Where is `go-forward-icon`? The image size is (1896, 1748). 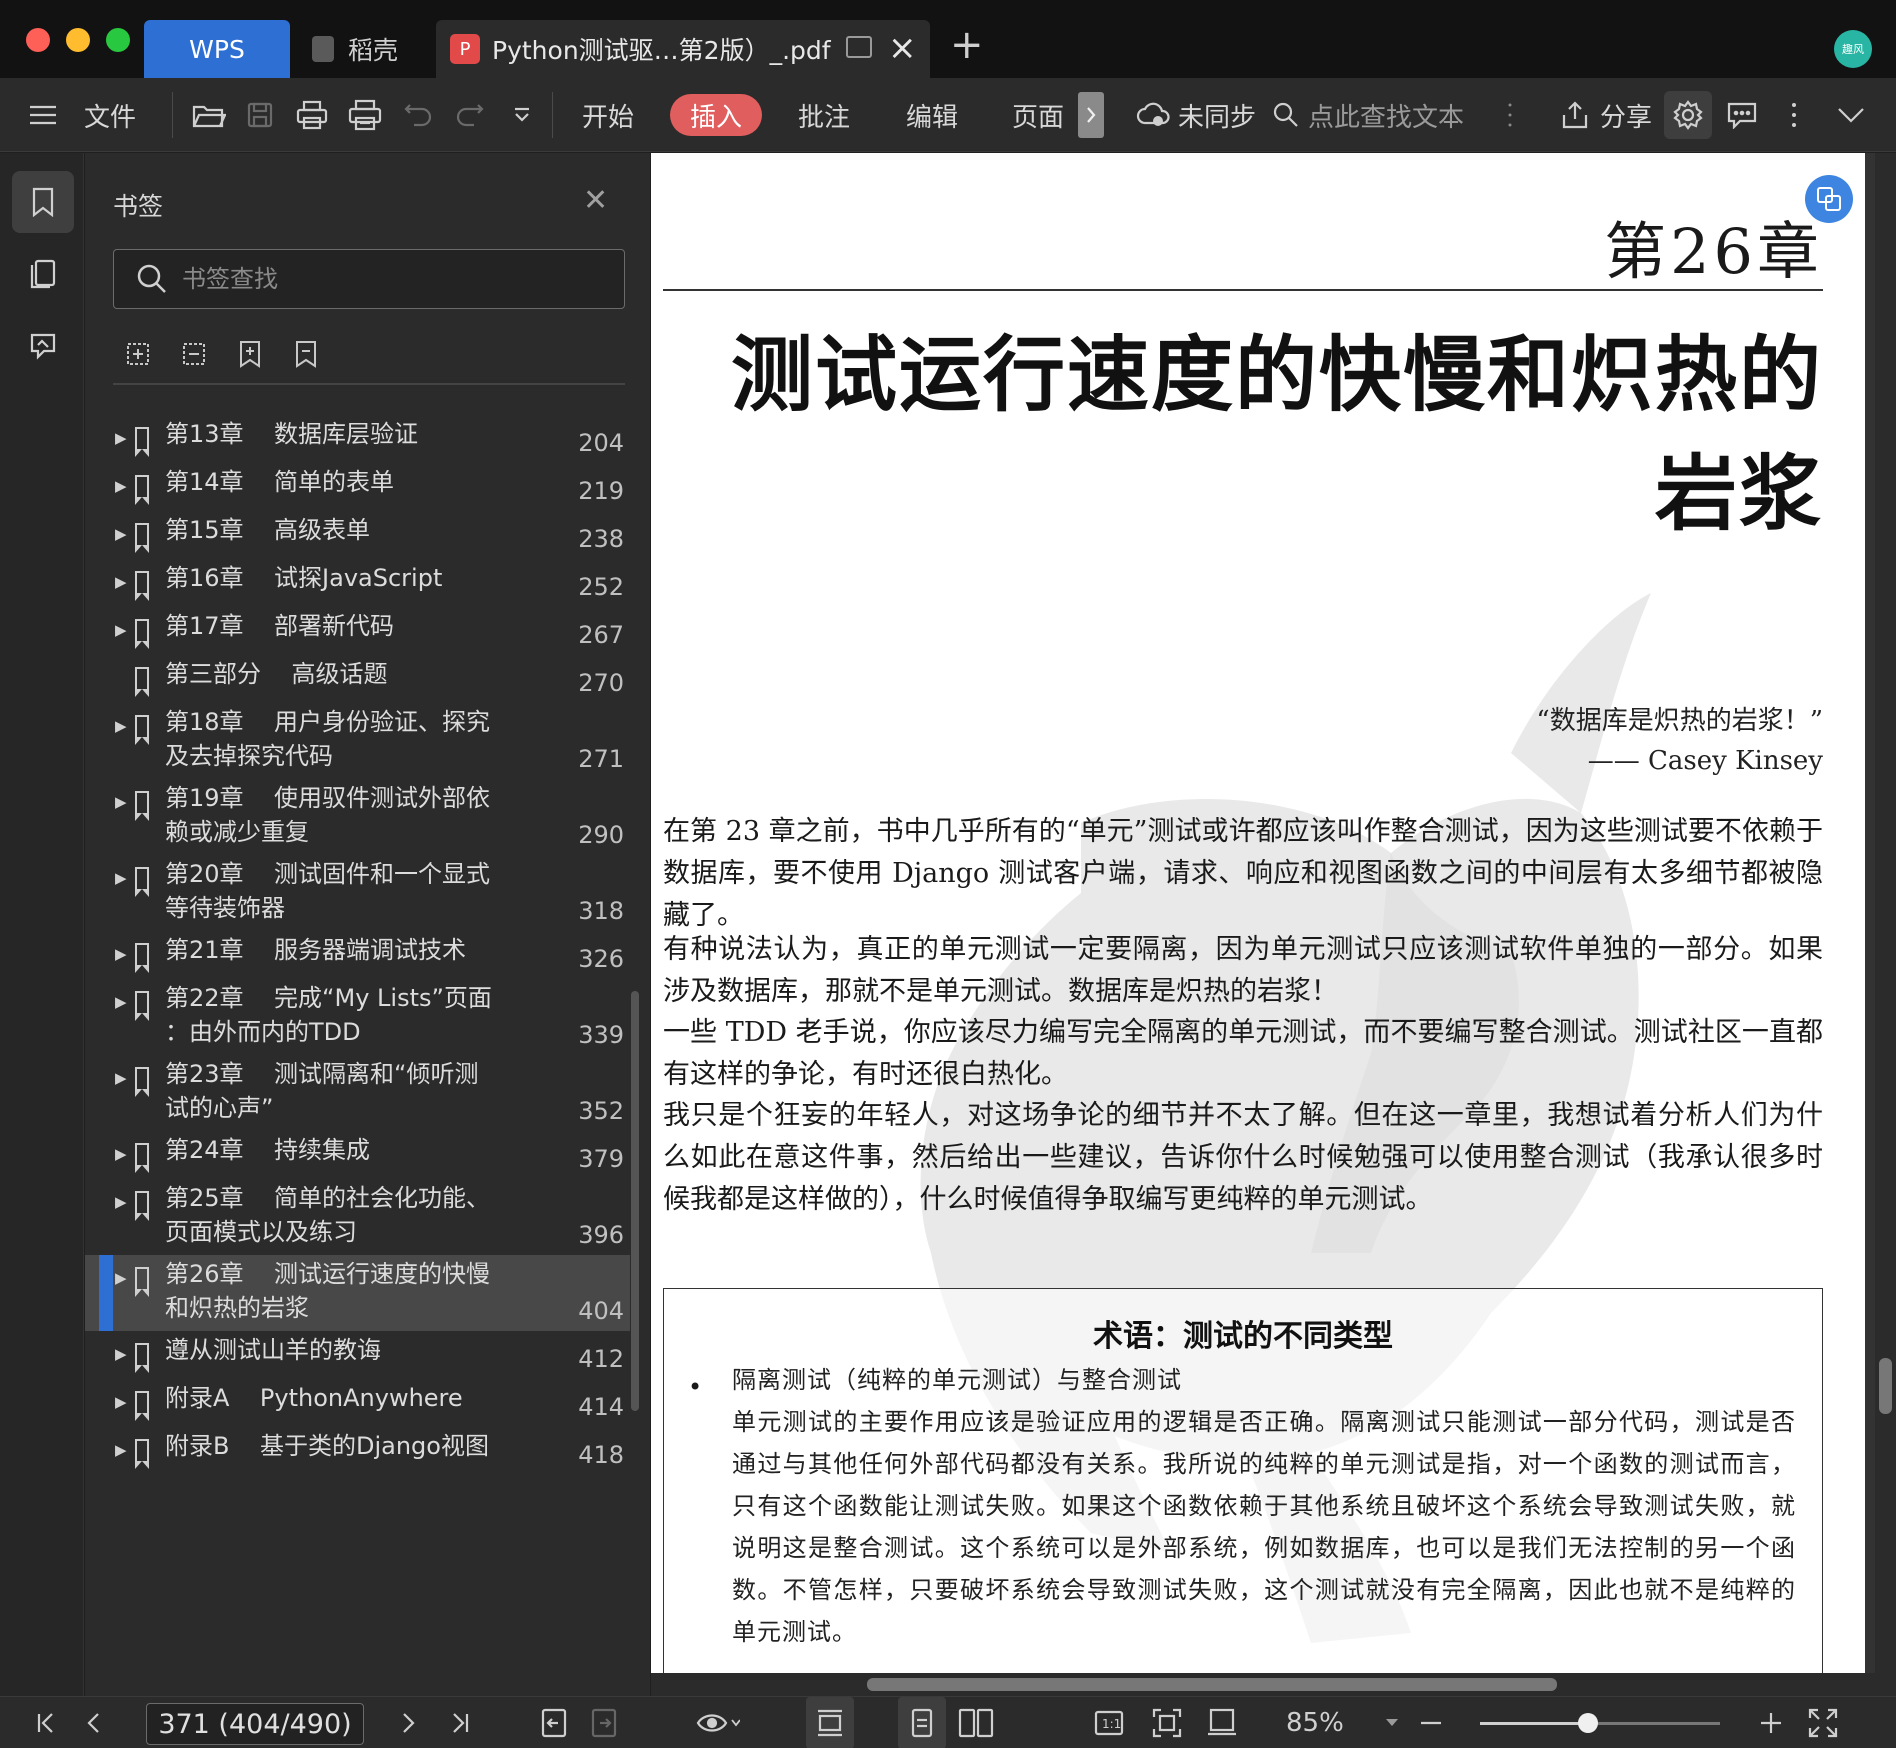 go-forward-icon is located at coordinates (604, 1722).